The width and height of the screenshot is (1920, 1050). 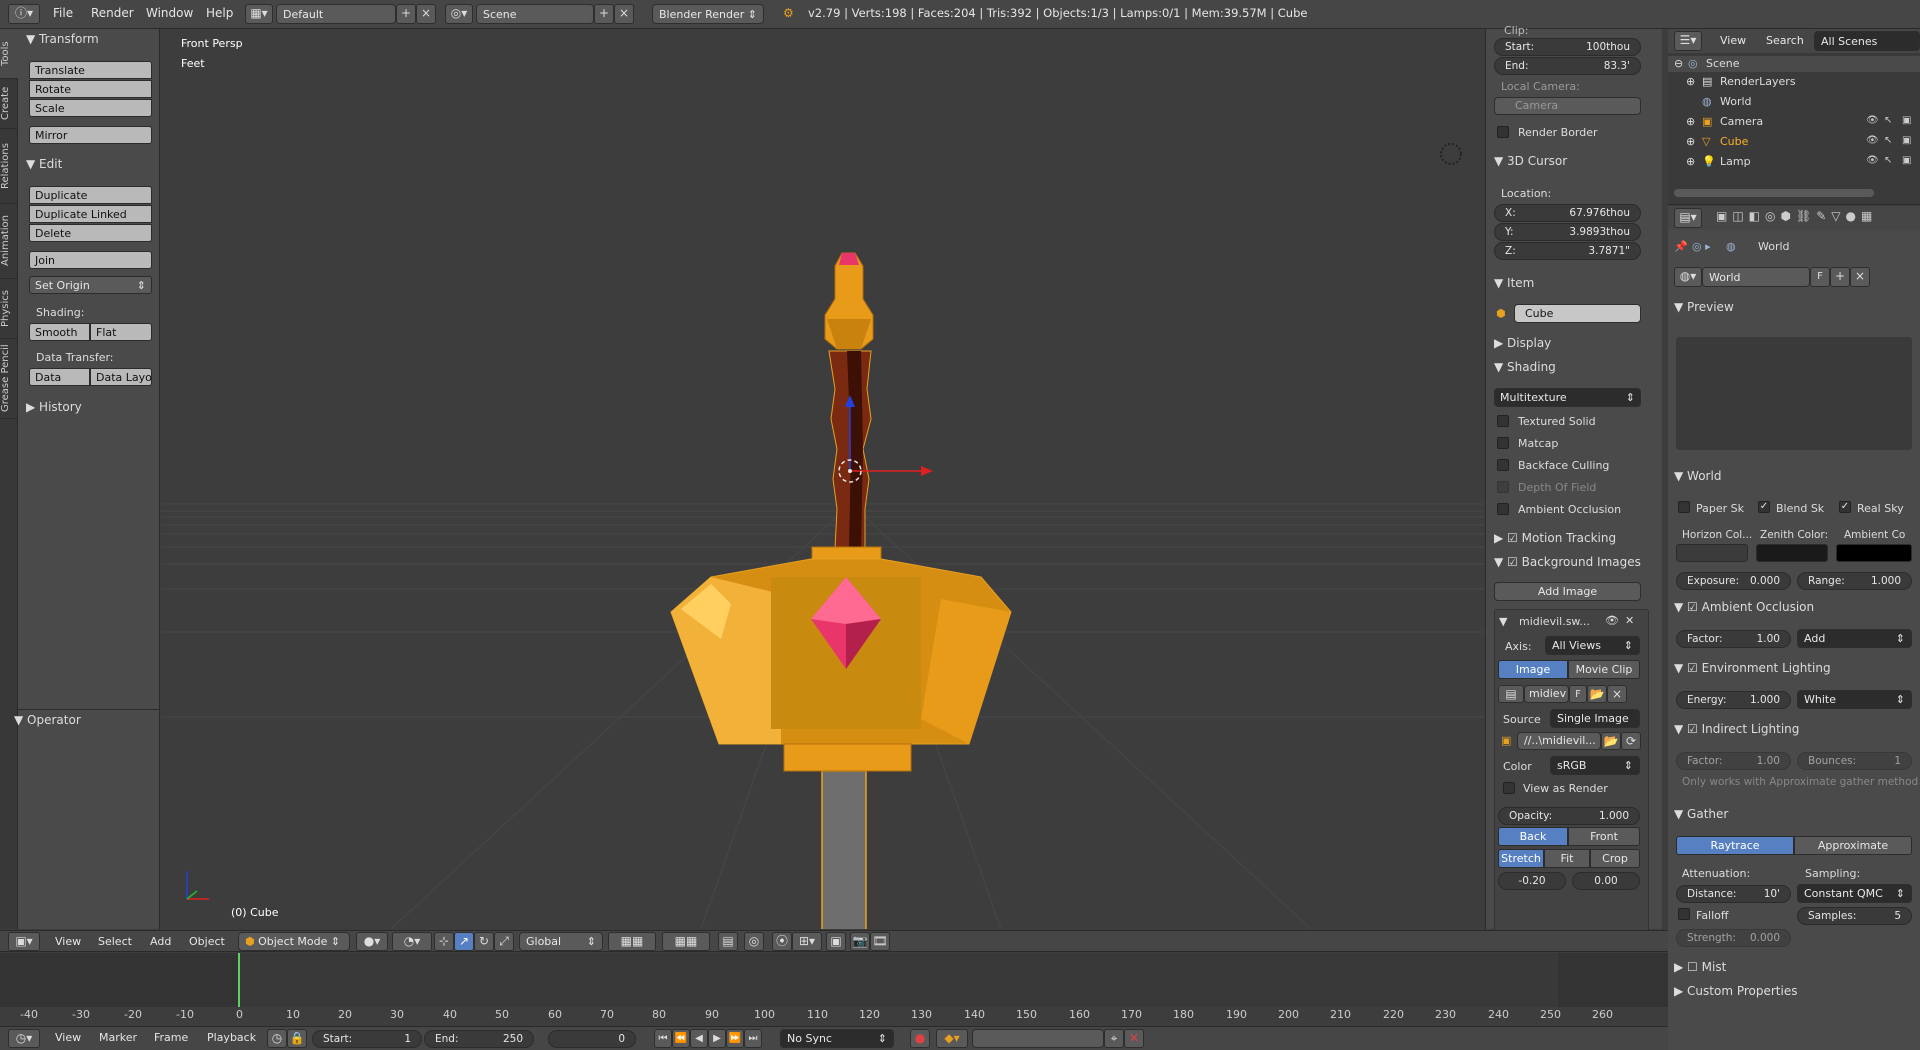 What do you see at coordinates (1733, 894) in the screenshot?
I see `distance-field: Distance: 10'` at bounding box center [1733, 894].